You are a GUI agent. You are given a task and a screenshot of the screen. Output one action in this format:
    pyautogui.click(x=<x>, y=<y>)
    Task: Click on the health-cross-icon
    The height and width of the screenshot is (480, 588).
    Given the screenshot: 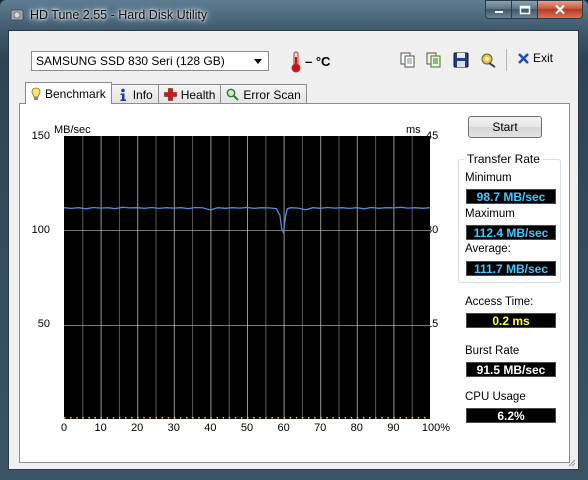 What is the action you would take?
    pyautogui.click(x=170, y=94)
    